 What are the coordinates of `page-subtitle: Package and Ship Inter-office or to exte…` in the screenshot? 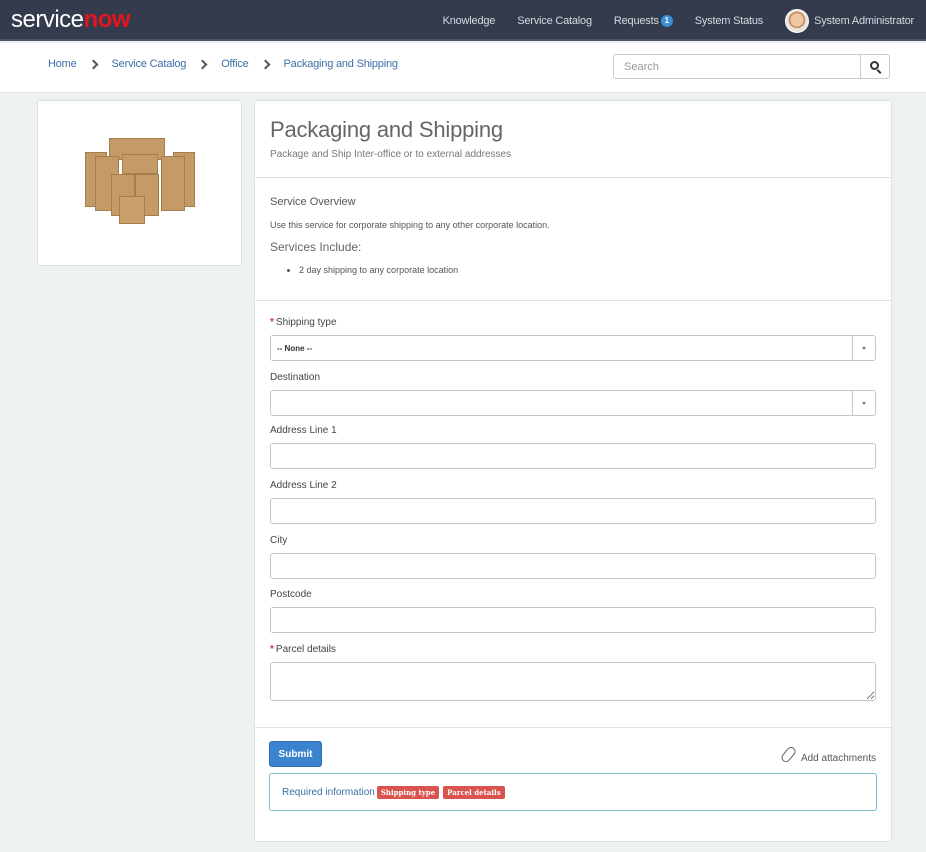 It's located at (391, 154).